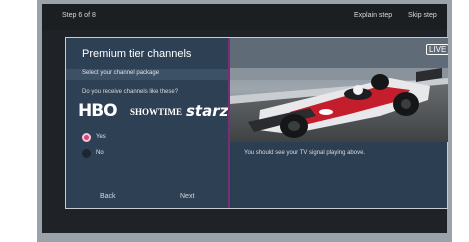 The image size is (469, 242). What do you see at coordinates (101, 137) in the screenshot?
I see `option-yes-label: Yes` at bounding box center [101, 137].